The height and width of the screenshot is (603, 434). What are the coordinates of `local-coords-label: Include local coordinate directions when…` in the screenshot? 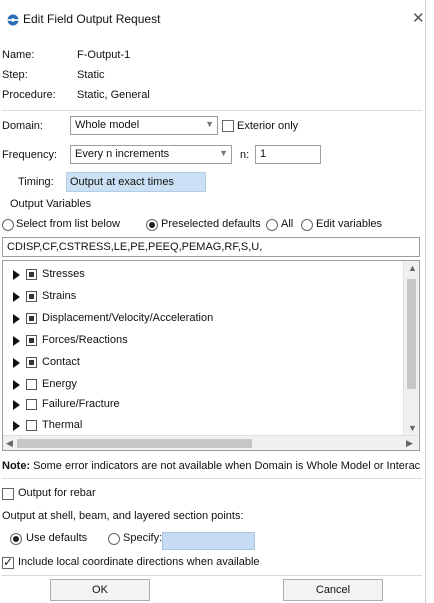 It's located at (139, 562).